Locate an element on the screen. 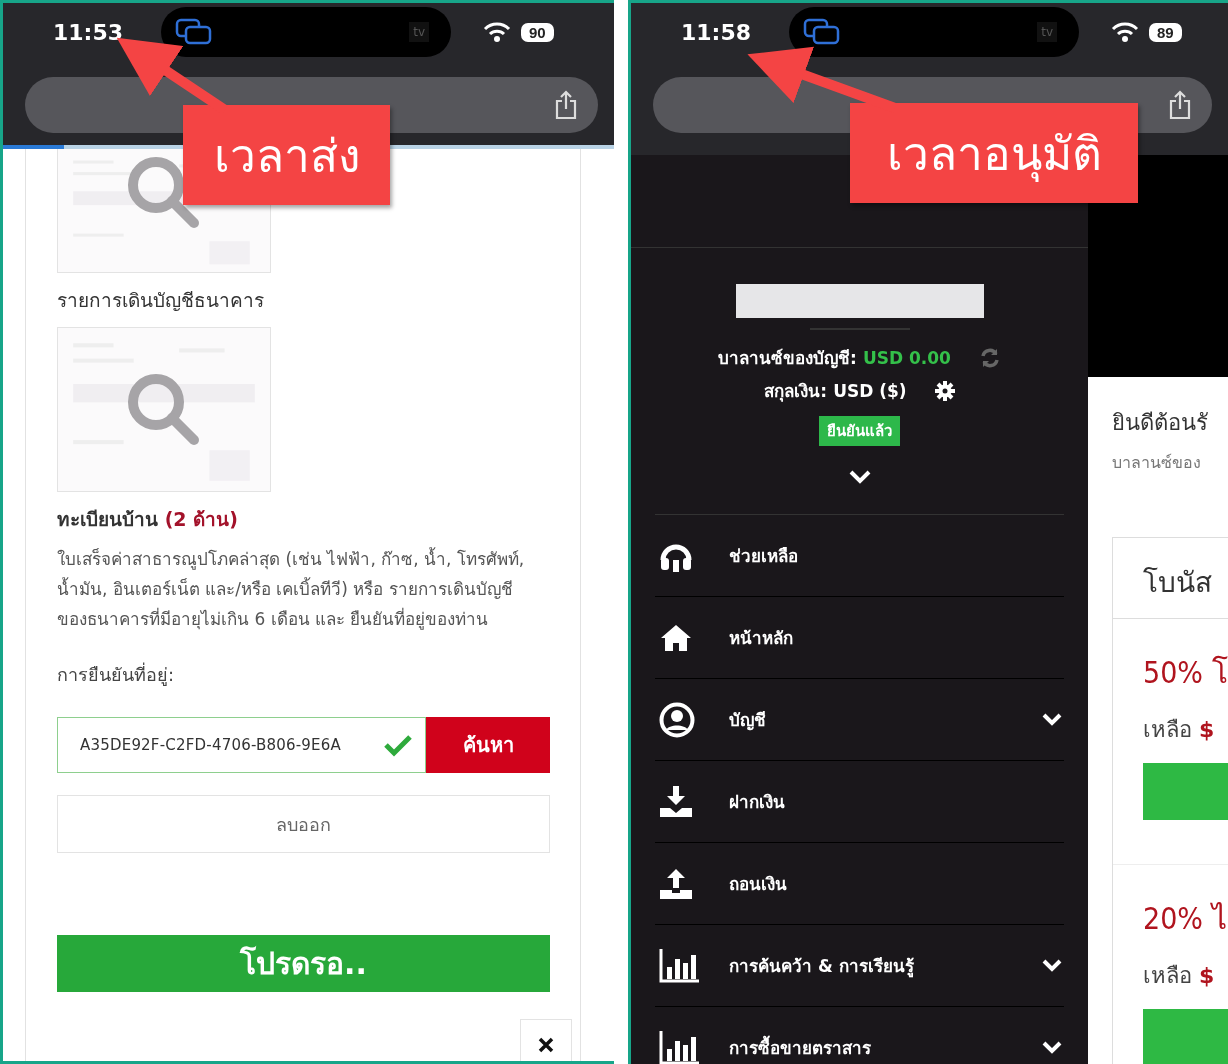 The image size is (1228, 1064). status-time: 11:53 is located at coordinates (89, 32).